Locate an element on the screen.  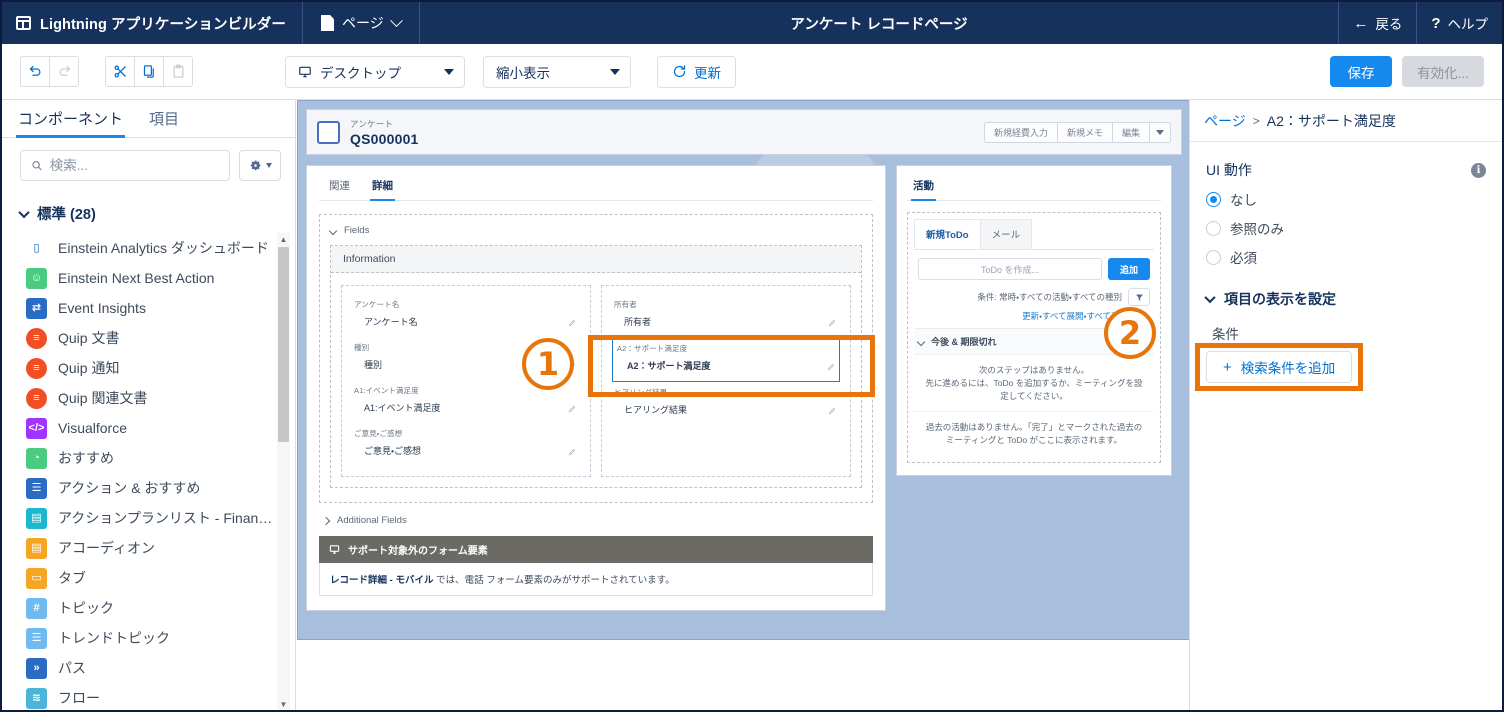
todo-add-button: 追加 is located at coordinates (1129, 269).